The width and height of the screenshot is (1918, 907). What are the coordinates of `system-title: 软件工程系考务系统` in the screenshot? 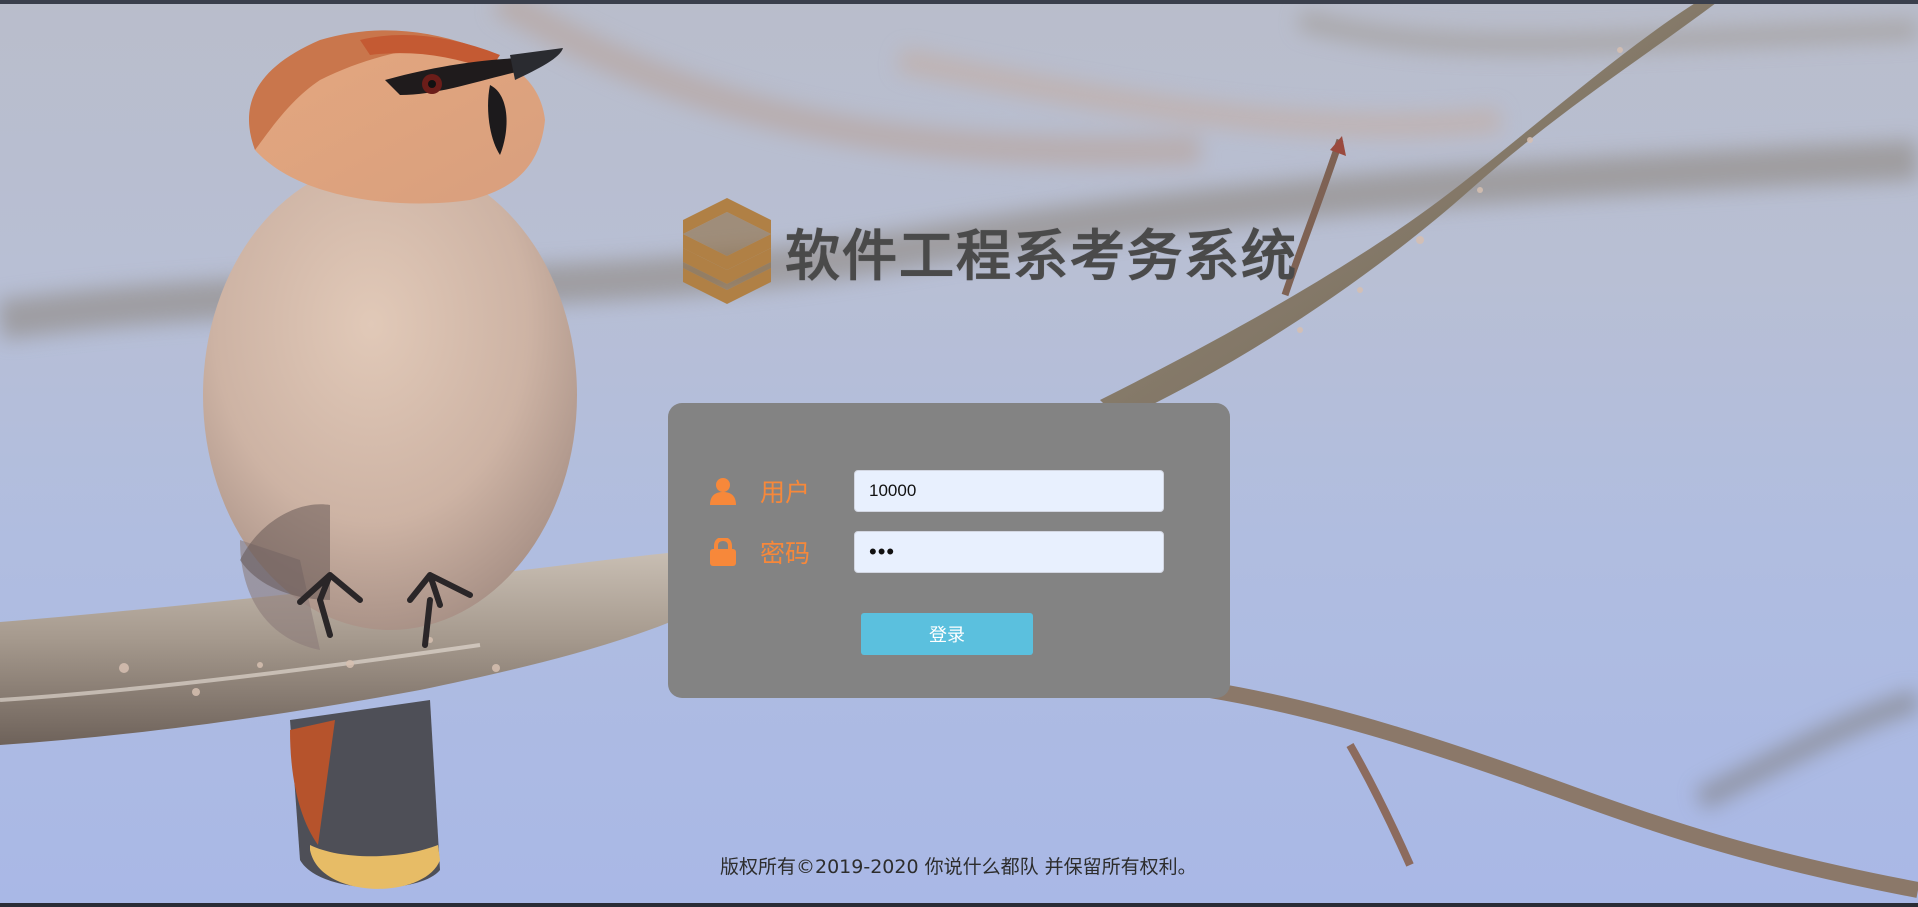 It's located at (1042, 256).